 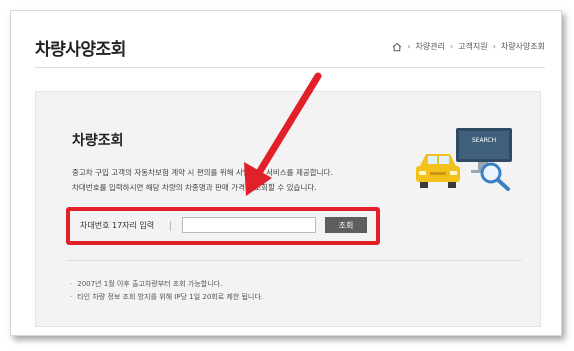 What do you see at coordinates (166, 297) in the screenshot?
I see `notice-item: 타인 차량 정보 조회 방지를 위해 IP당 1일 20회로 제한 됩니다.` at bounding box center [166, 297].